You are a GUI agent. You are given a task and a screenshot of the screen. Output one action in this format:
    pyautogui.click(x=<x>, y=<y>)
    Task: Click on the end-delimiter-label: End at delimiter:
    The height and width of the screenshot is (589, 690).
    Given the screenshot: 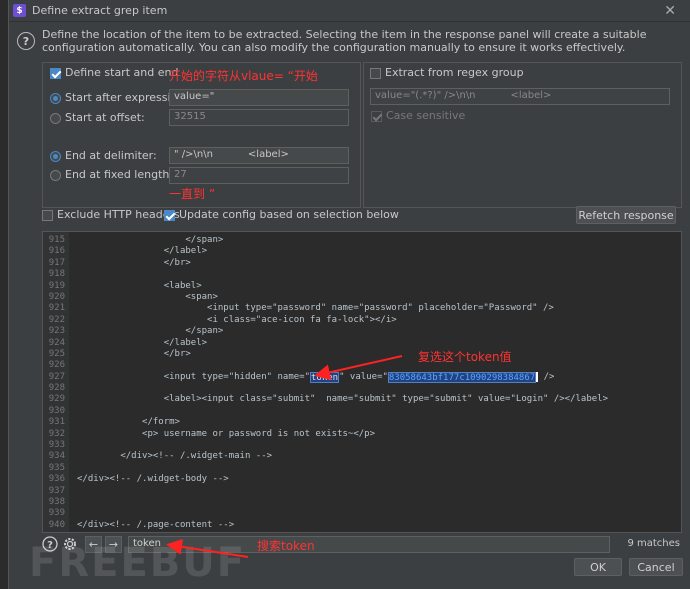 What is the action you would take?
    pyautogui.click(x=111, y=155)
    